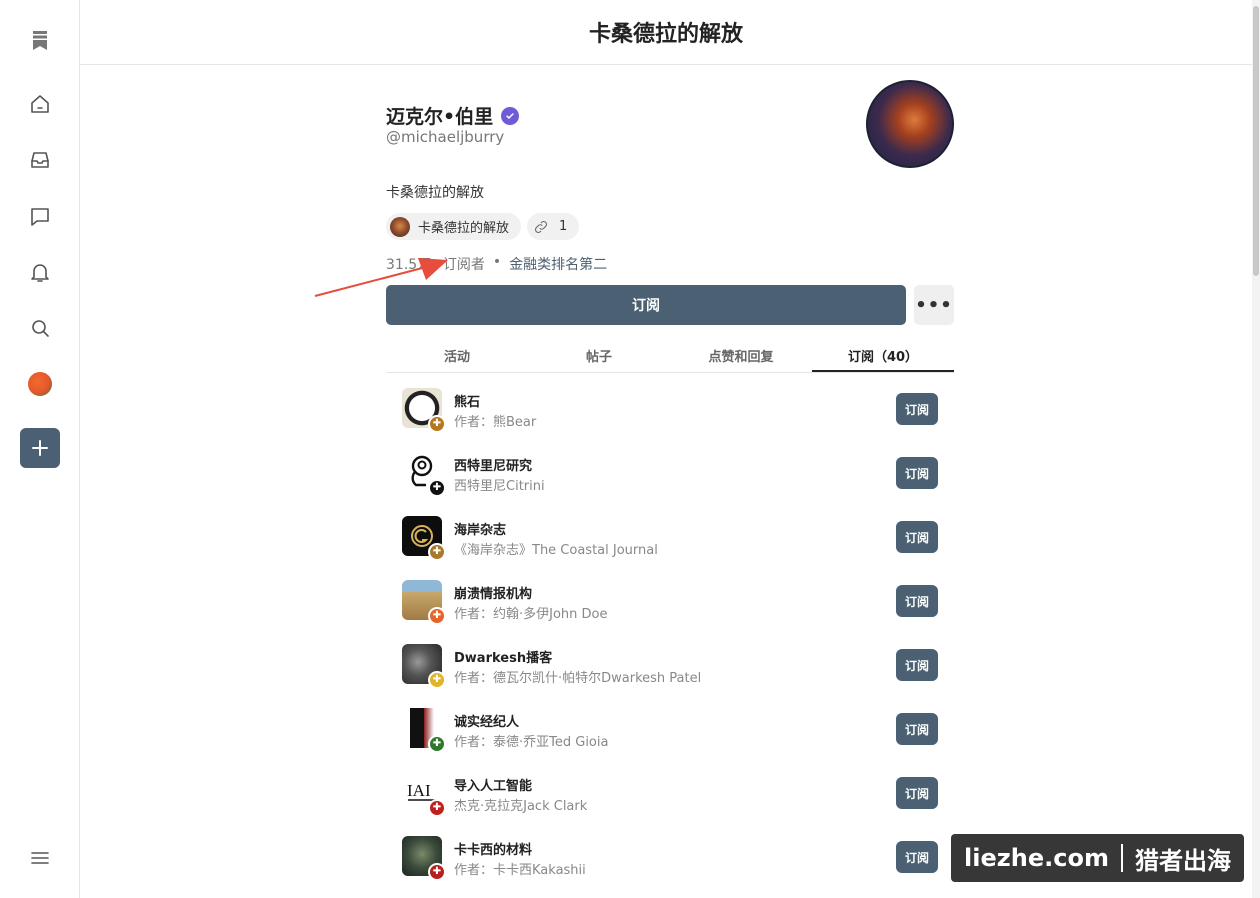  Describe the element at coordinates (40, 40) in the screenshot. I see `bookmark-icon` at that location.